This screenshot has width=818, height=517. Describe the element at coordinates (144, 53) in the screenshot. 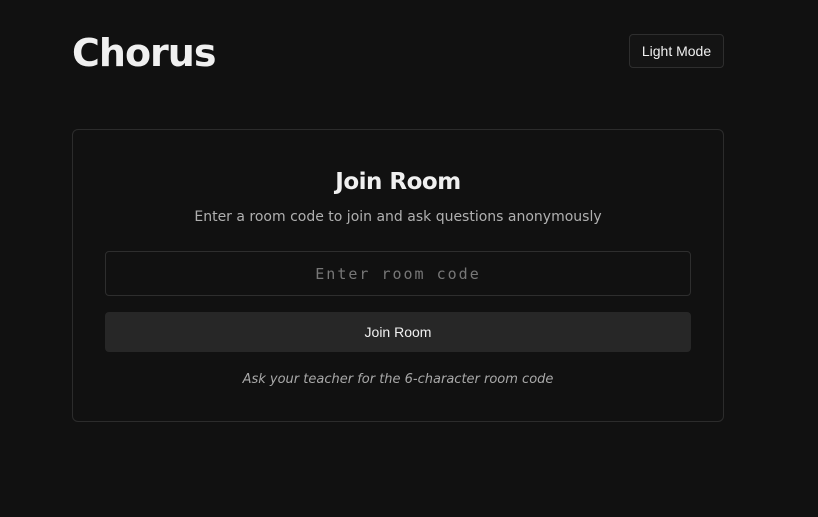

I see `app-title: Chorus` at that location.